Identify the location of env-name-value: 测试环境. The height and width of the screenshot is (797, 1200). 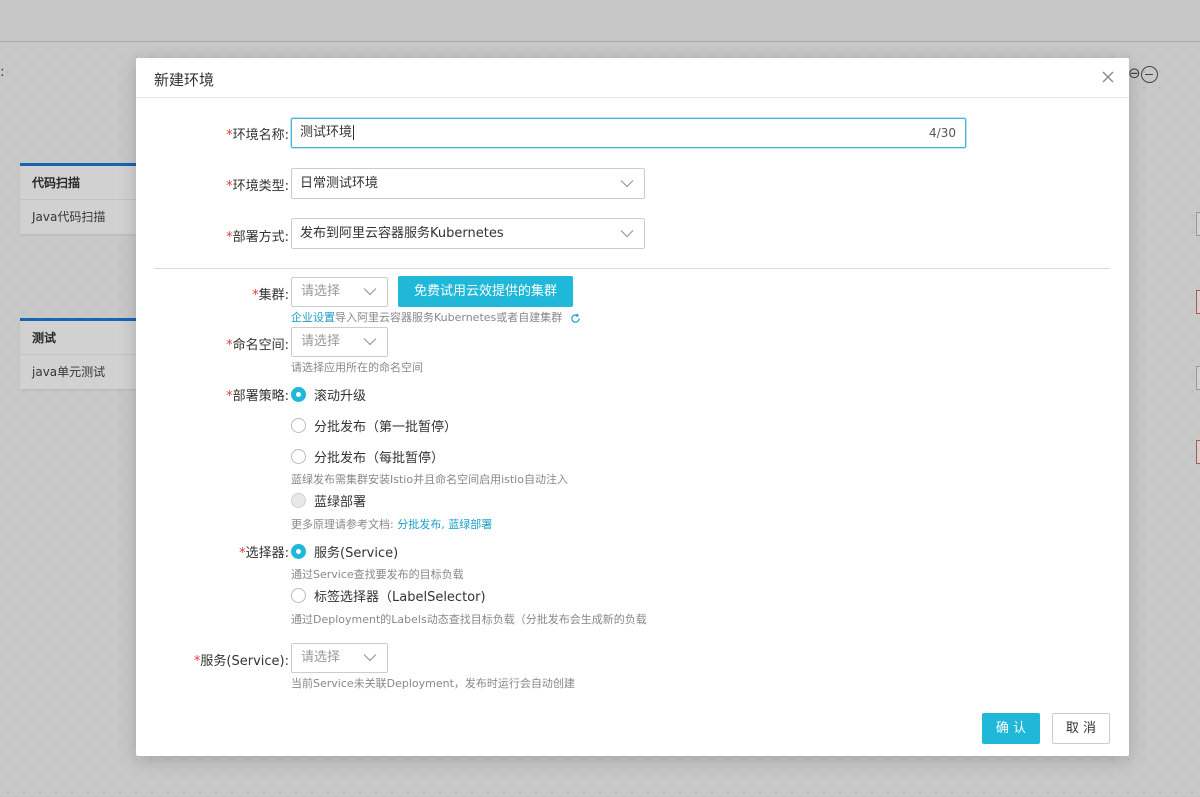
(326, 132).